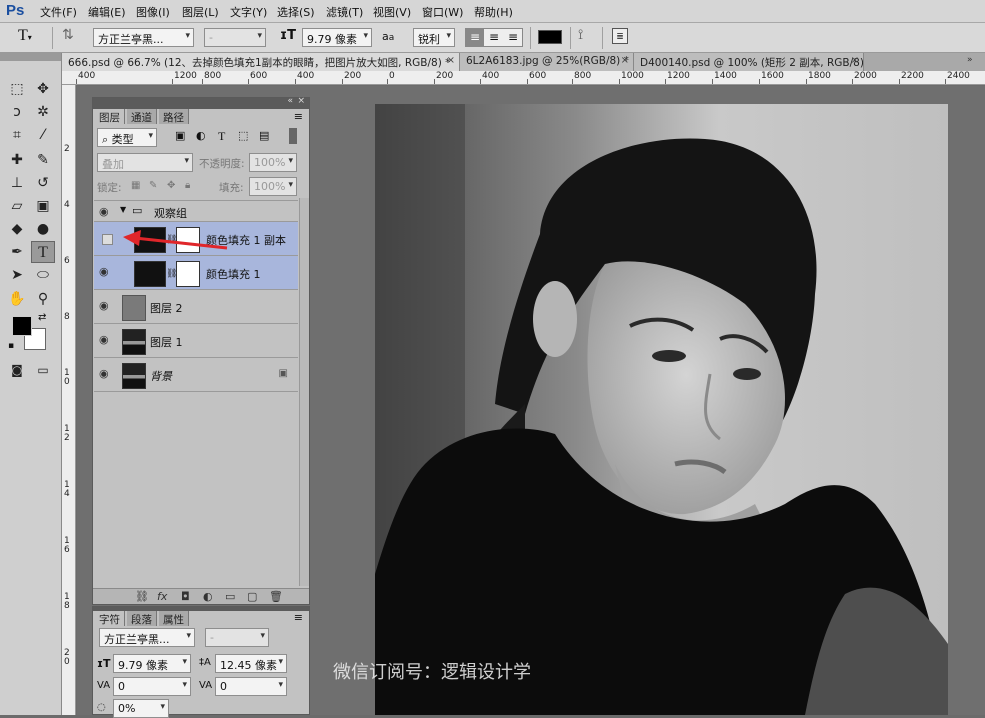  What do you see at coordinates (252, 596) in the screenshot?
I see `new-layer-icon: ▢` at bounding box center [252, 596].